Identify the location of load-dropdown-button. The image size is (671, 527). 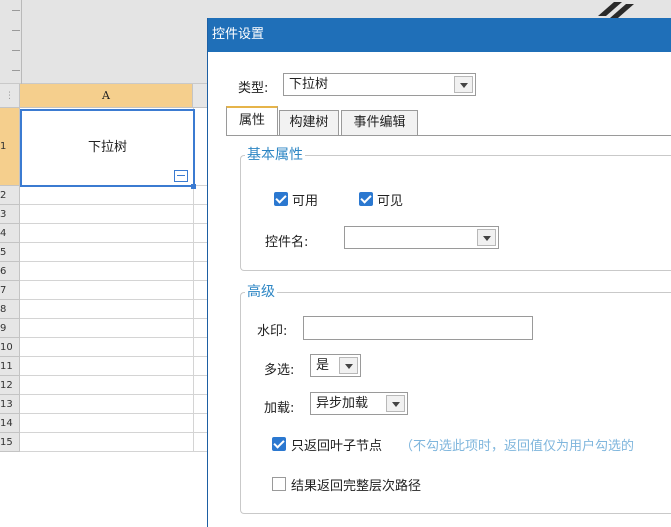
(395, 403).